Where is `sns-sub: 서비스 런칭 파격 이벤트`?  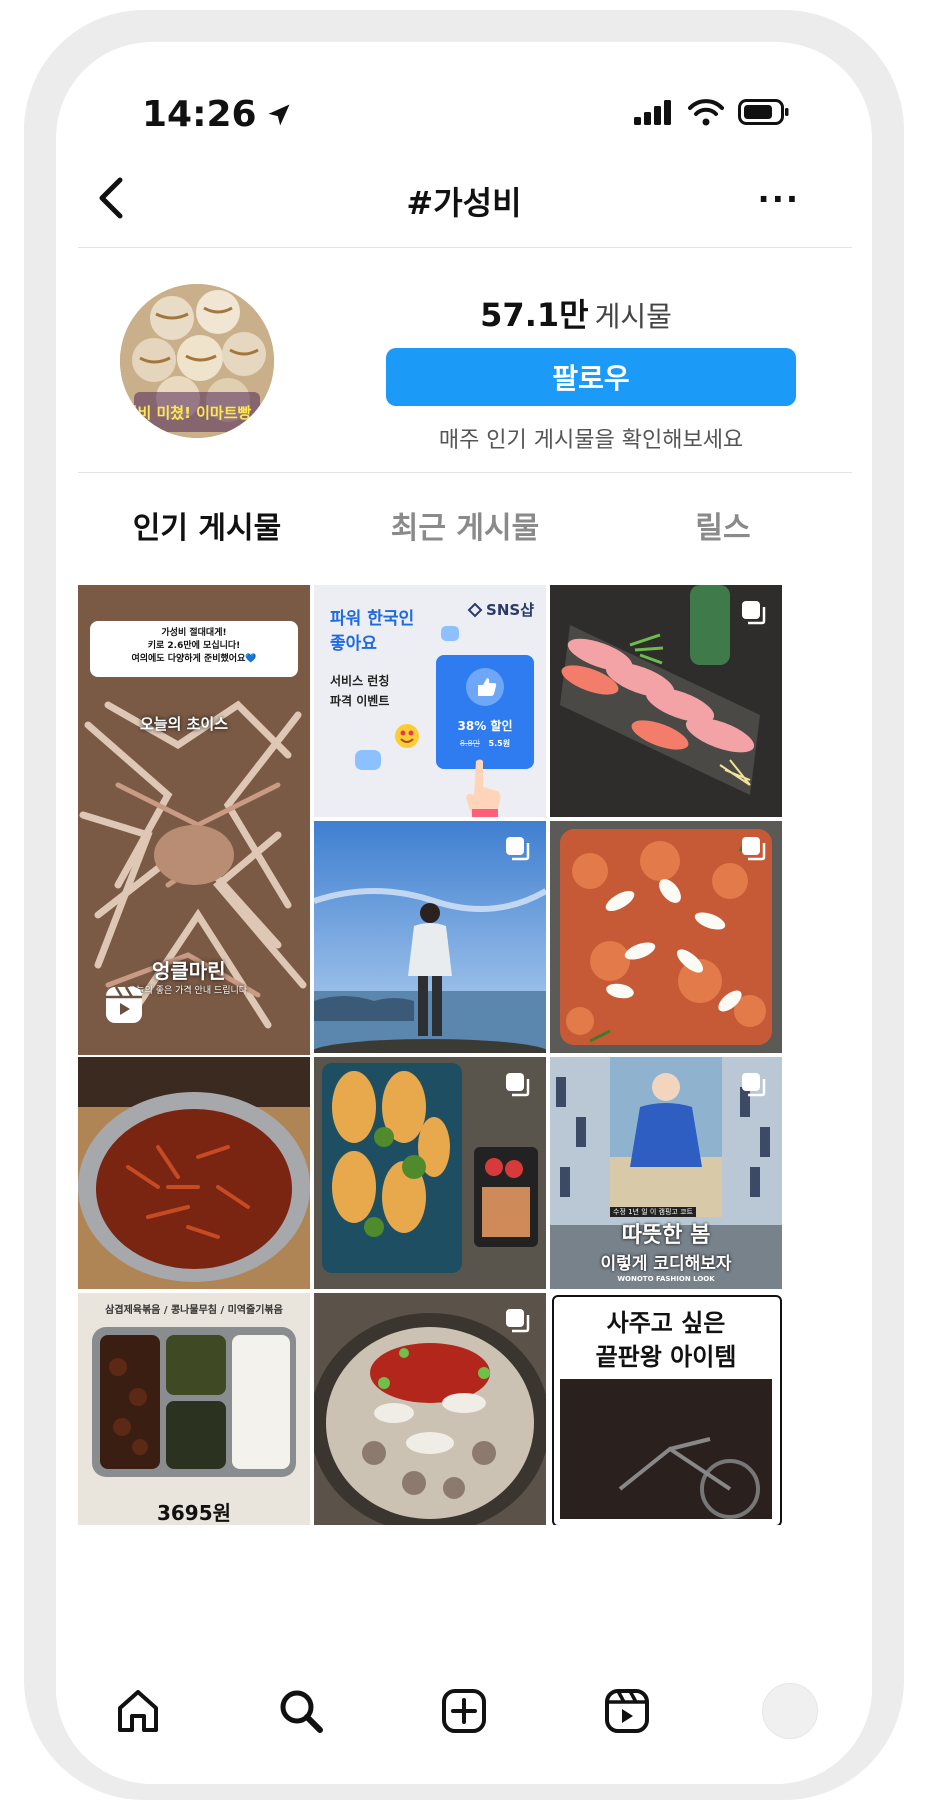 sns-sub: 서비스 런칭 파격 이벤트 is located at coordinates (359, 691).